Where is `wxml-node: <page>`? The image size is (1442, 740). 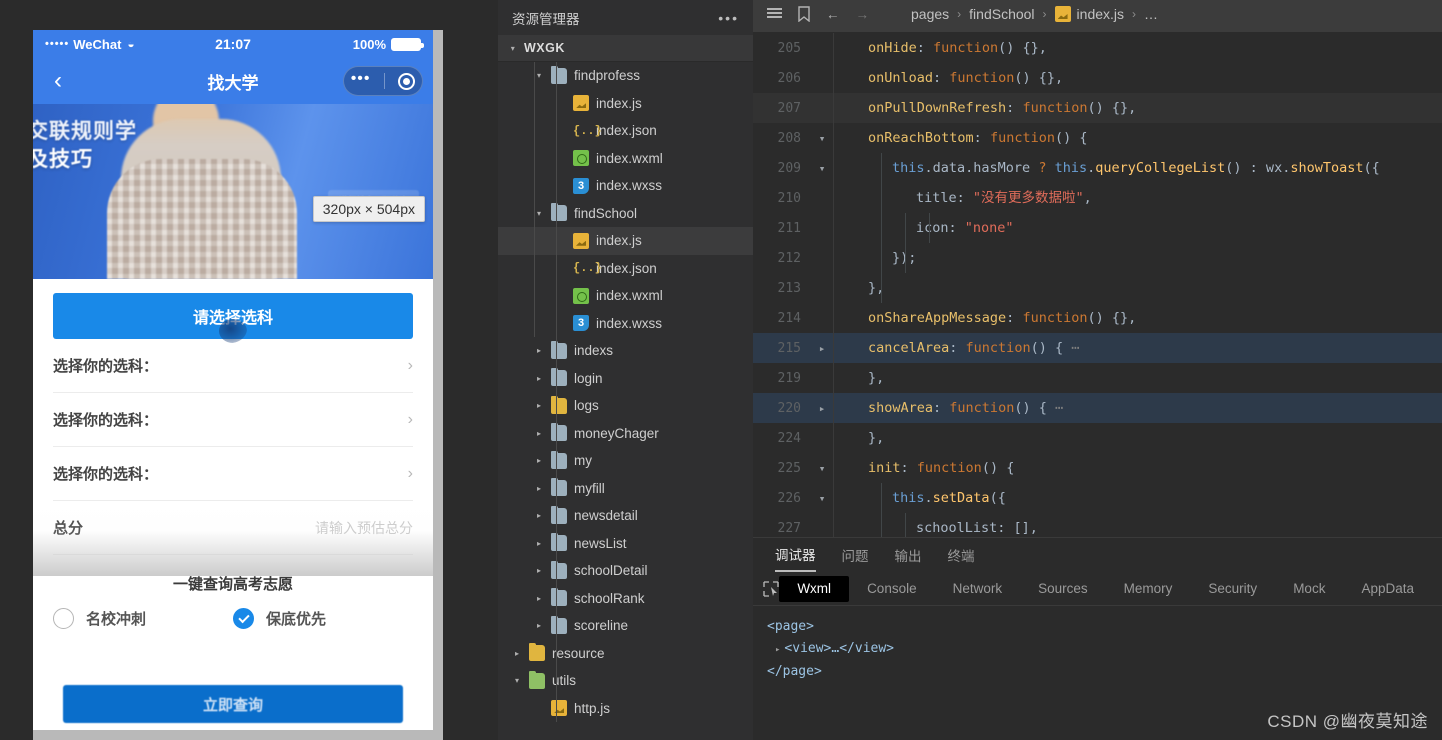
wxml-node: <page> is located at coordinates (1097, 627).